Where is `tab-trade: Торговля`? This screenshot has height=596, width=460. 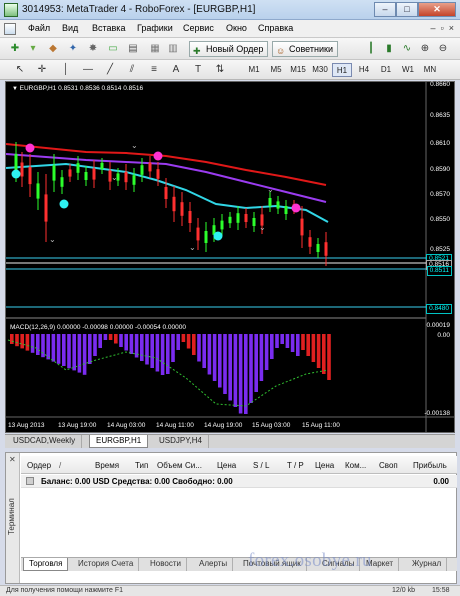 tab-trade: Торговля is located at coordinates (46, 564).